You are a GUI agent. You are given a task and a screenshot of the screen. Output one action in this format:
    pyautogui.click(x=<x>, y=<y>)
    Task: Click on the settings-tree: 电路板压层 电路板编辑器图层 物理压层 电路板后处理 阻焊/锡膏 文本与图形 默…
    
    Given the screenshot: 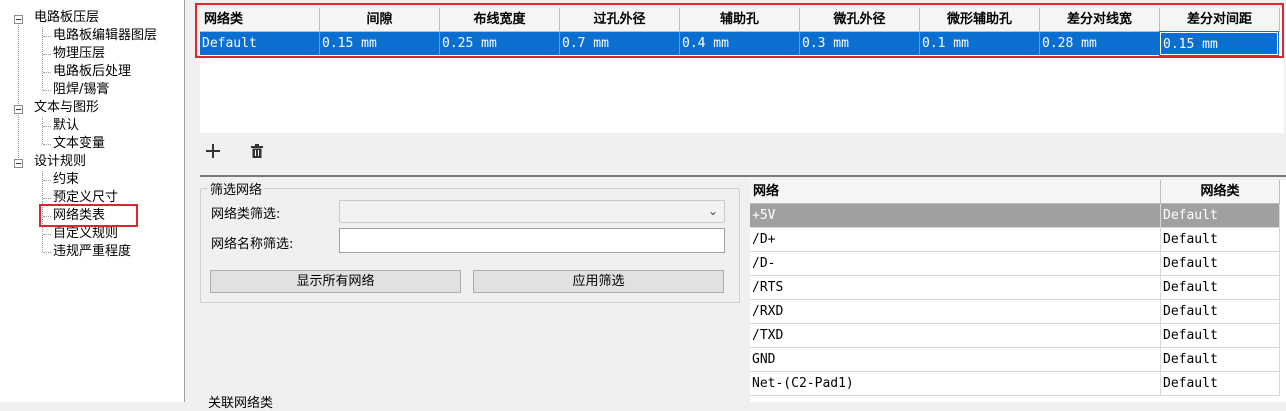 What is the action you would take?
    pyautogui.click(x=92, y=201)
    